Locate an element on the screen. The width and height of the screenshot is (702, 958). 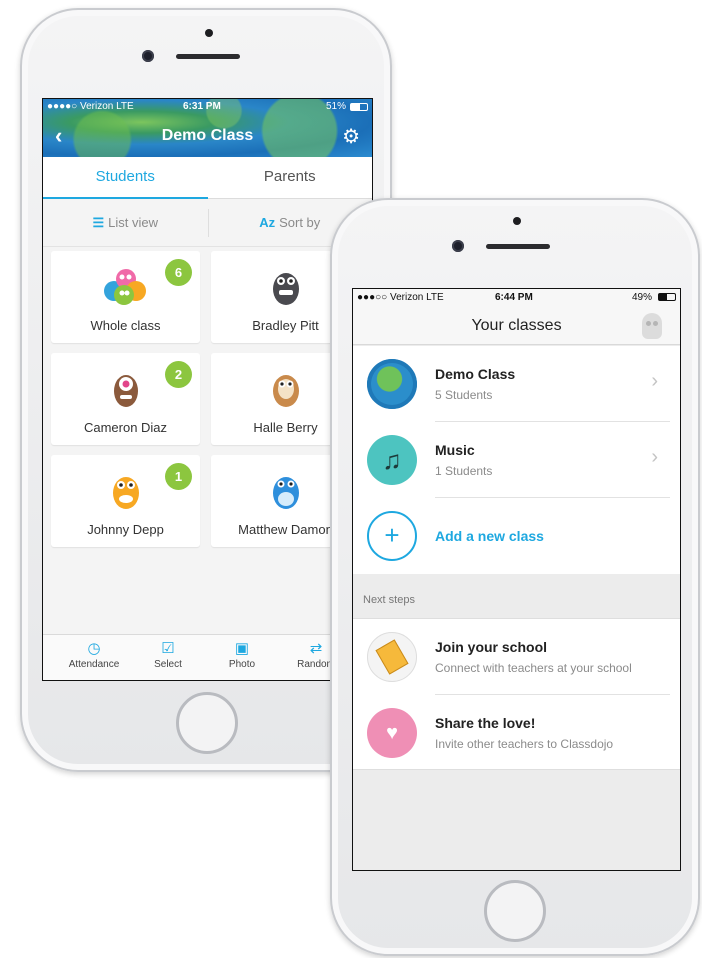
clock-text: 6:44 PM is located at coordinates (514, 297).